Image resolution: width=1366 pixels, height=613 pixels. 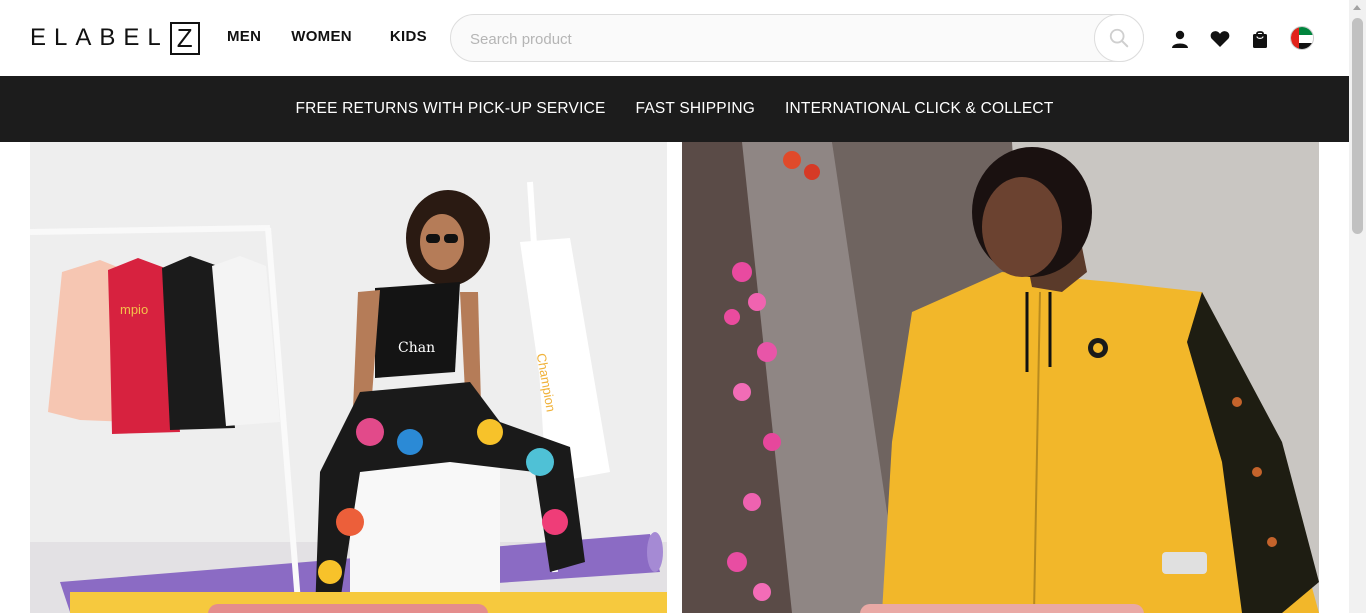 What do you see at coordinates (919, 108) in the screenshot?
I see `promo-click-collect: INTERNATIONAL CLICK & COLLECT` at bounding box center [919, 108].